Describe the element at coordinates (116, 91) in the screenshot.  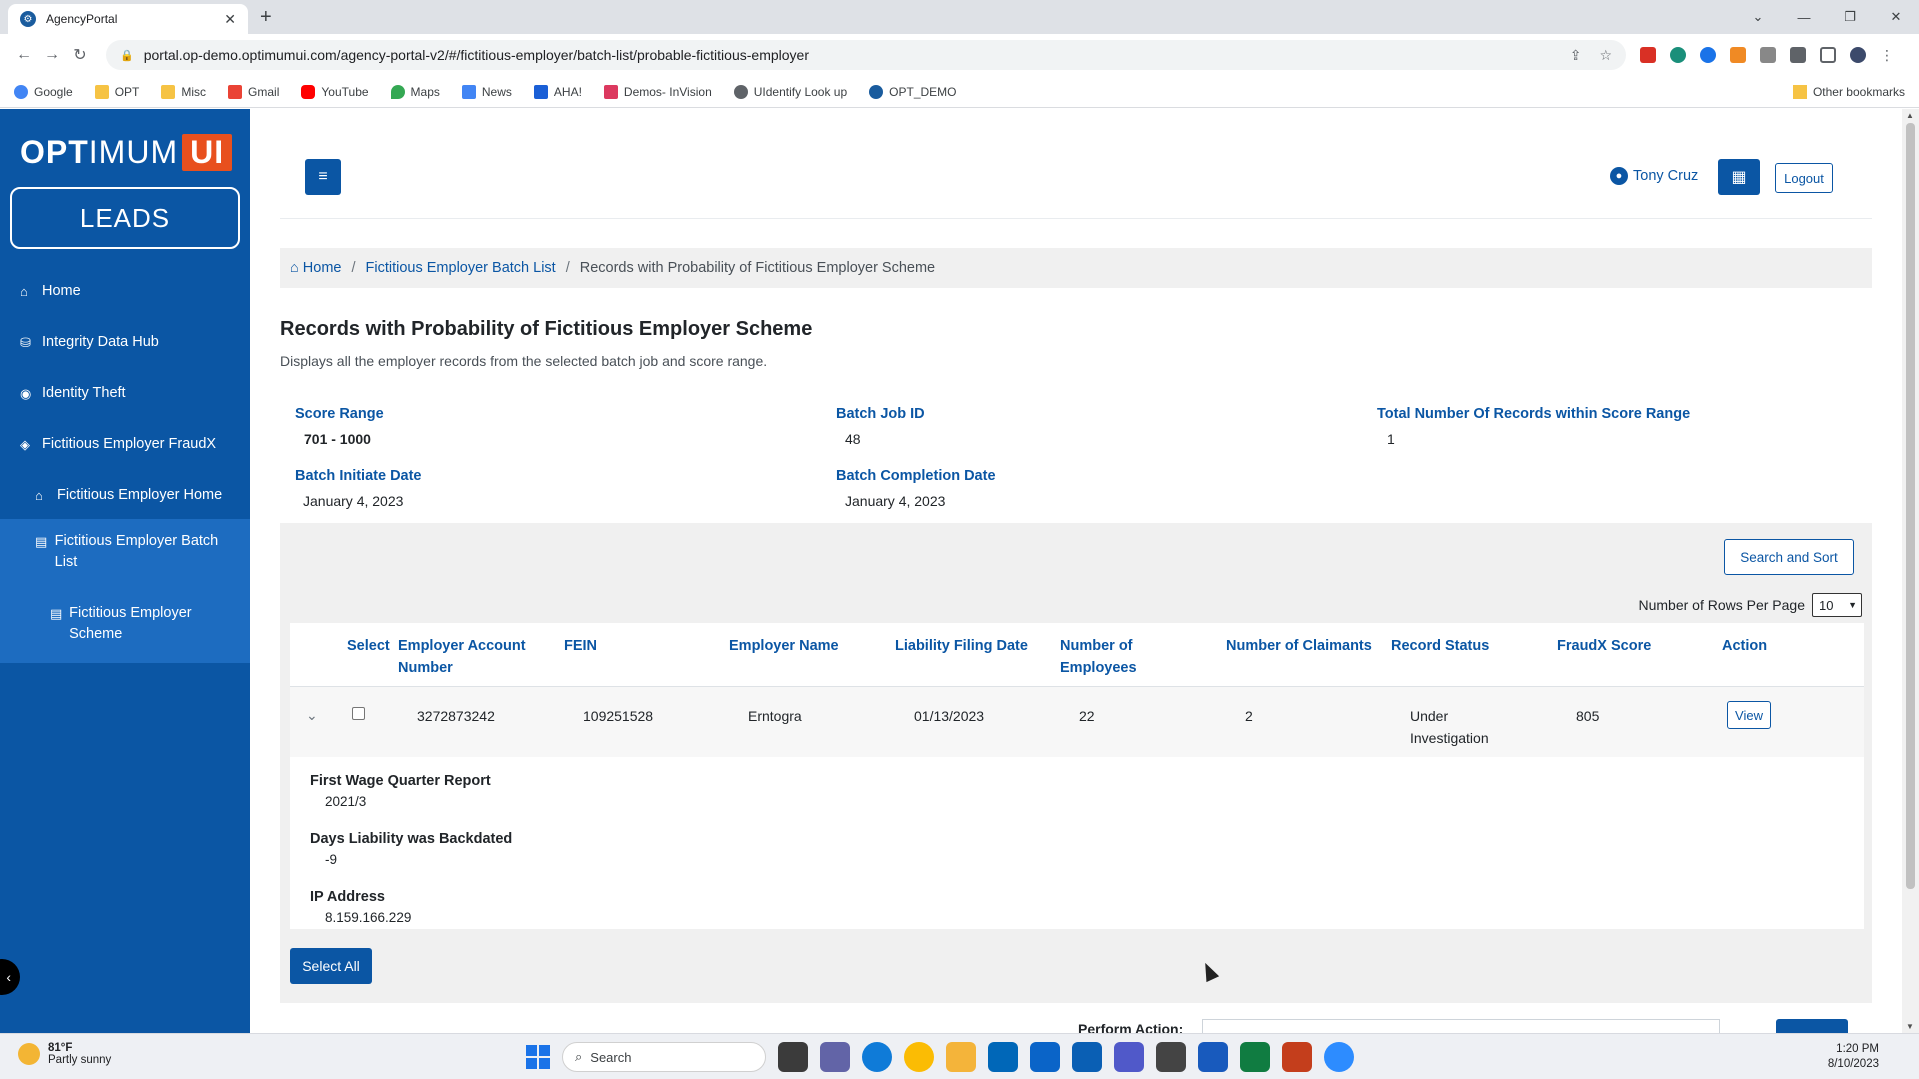
I see `bookmark-opt: OPT` at that location.